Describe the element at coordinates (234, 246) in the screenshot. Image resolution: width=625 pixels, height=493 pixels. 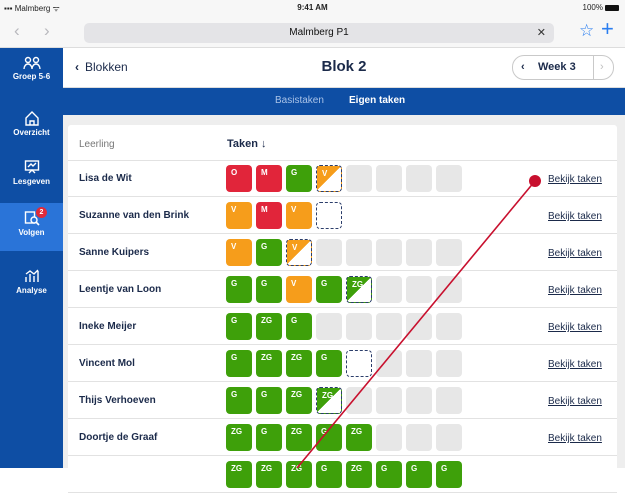
I see `task-grade: V` at that location.